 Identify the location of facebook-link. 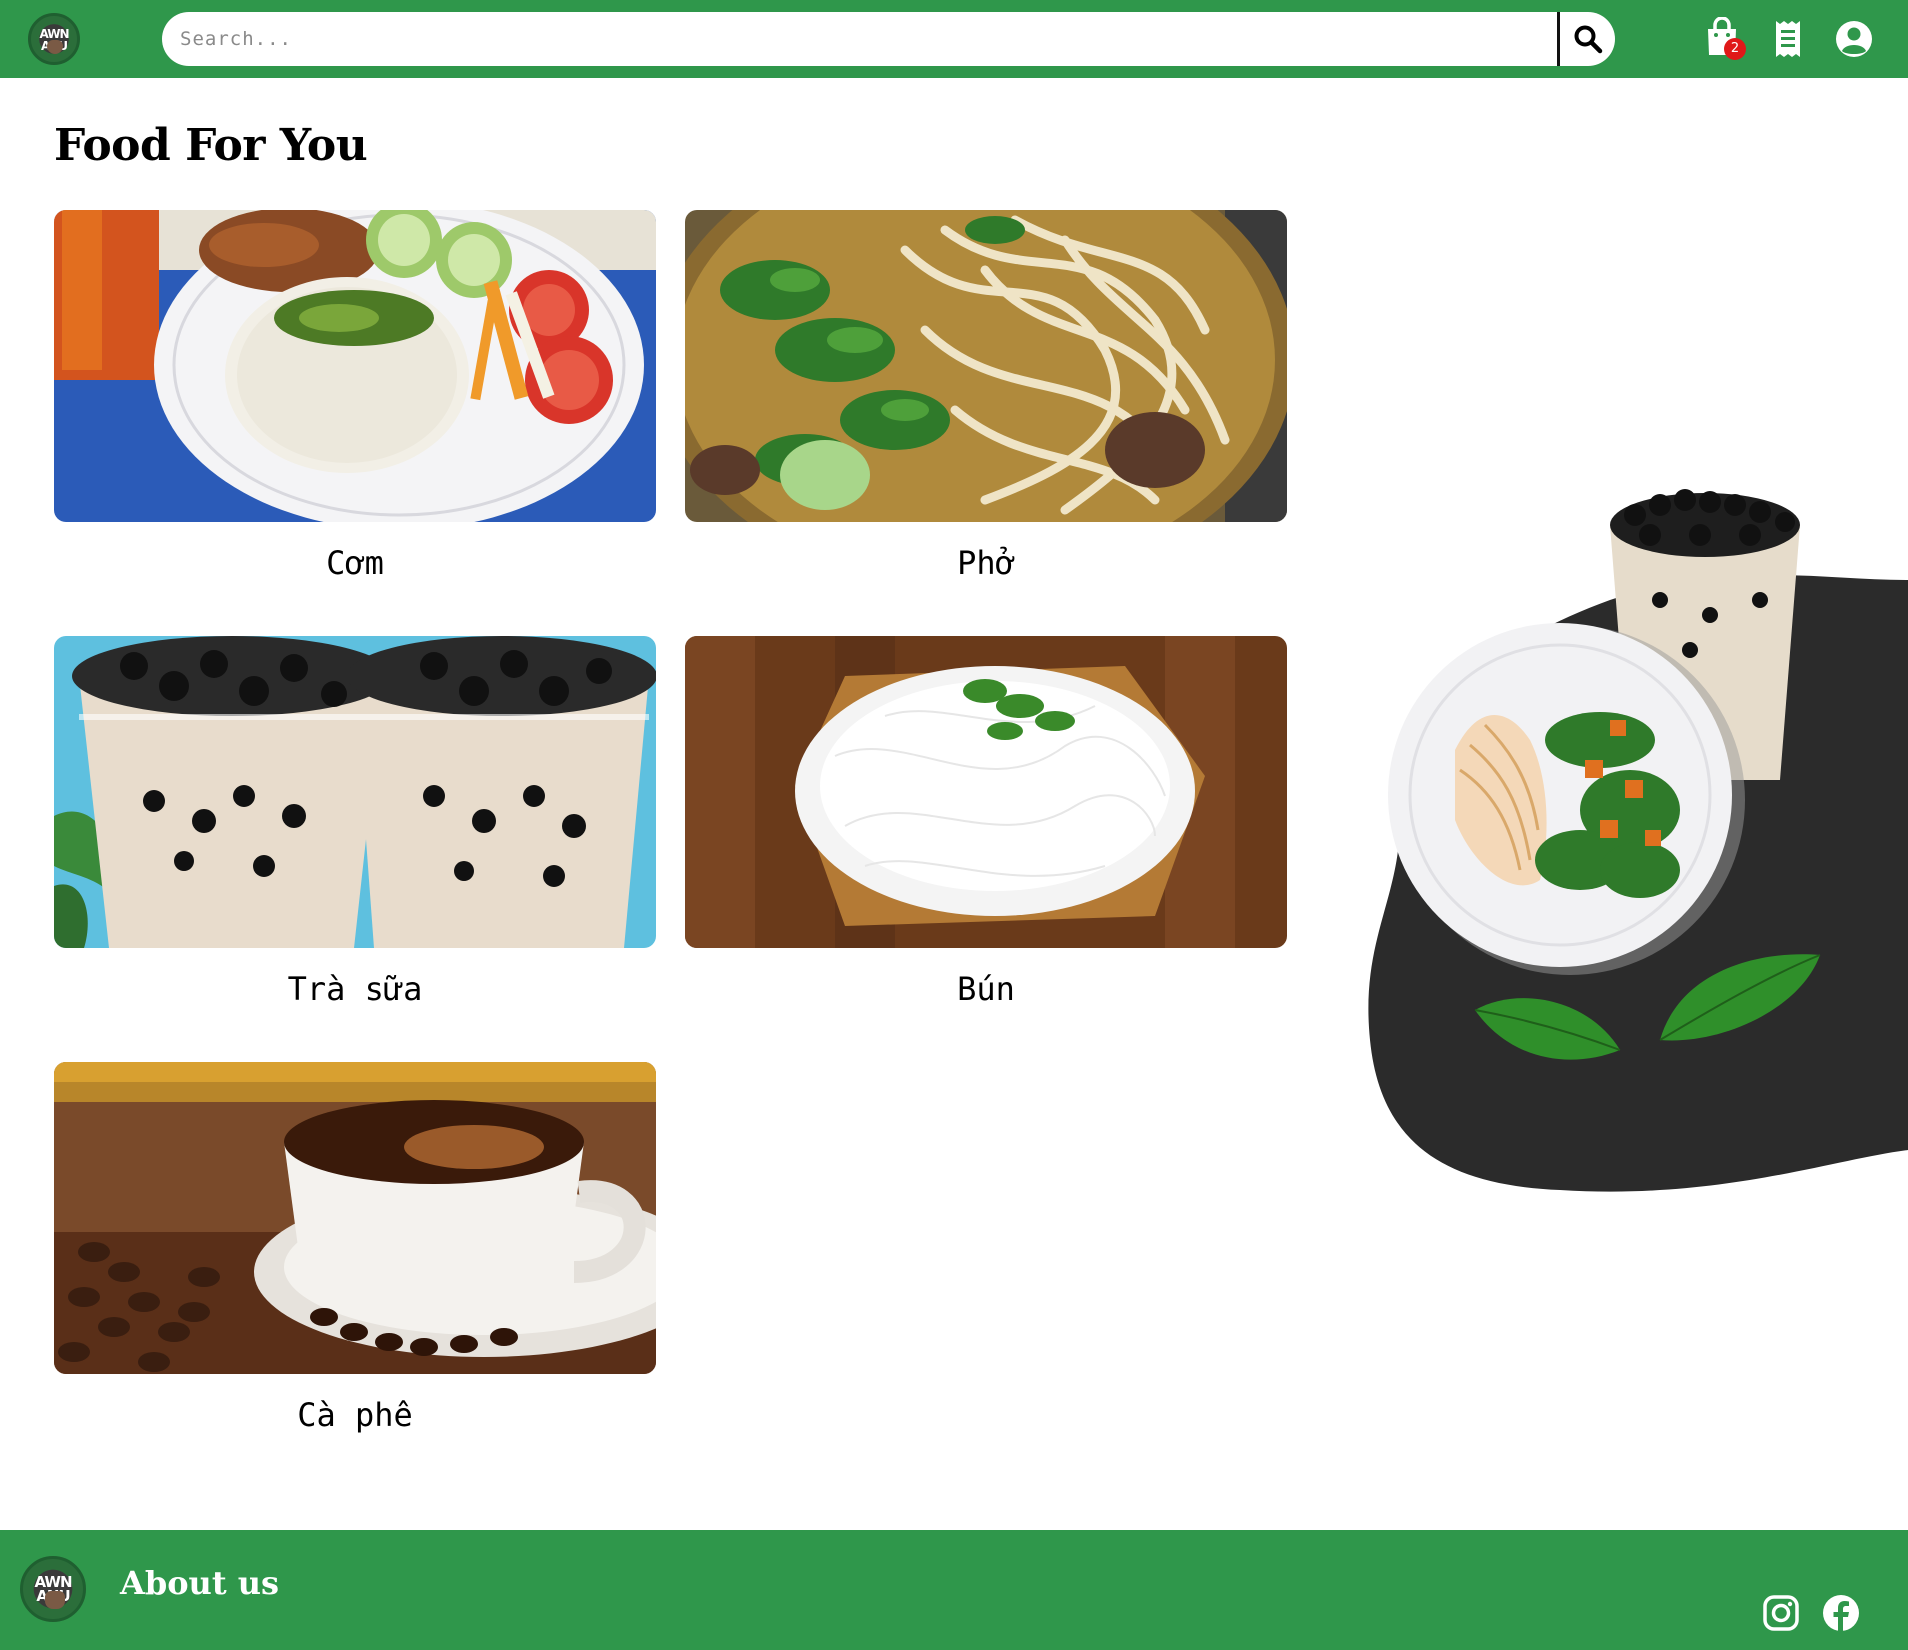
(1841, 1613).